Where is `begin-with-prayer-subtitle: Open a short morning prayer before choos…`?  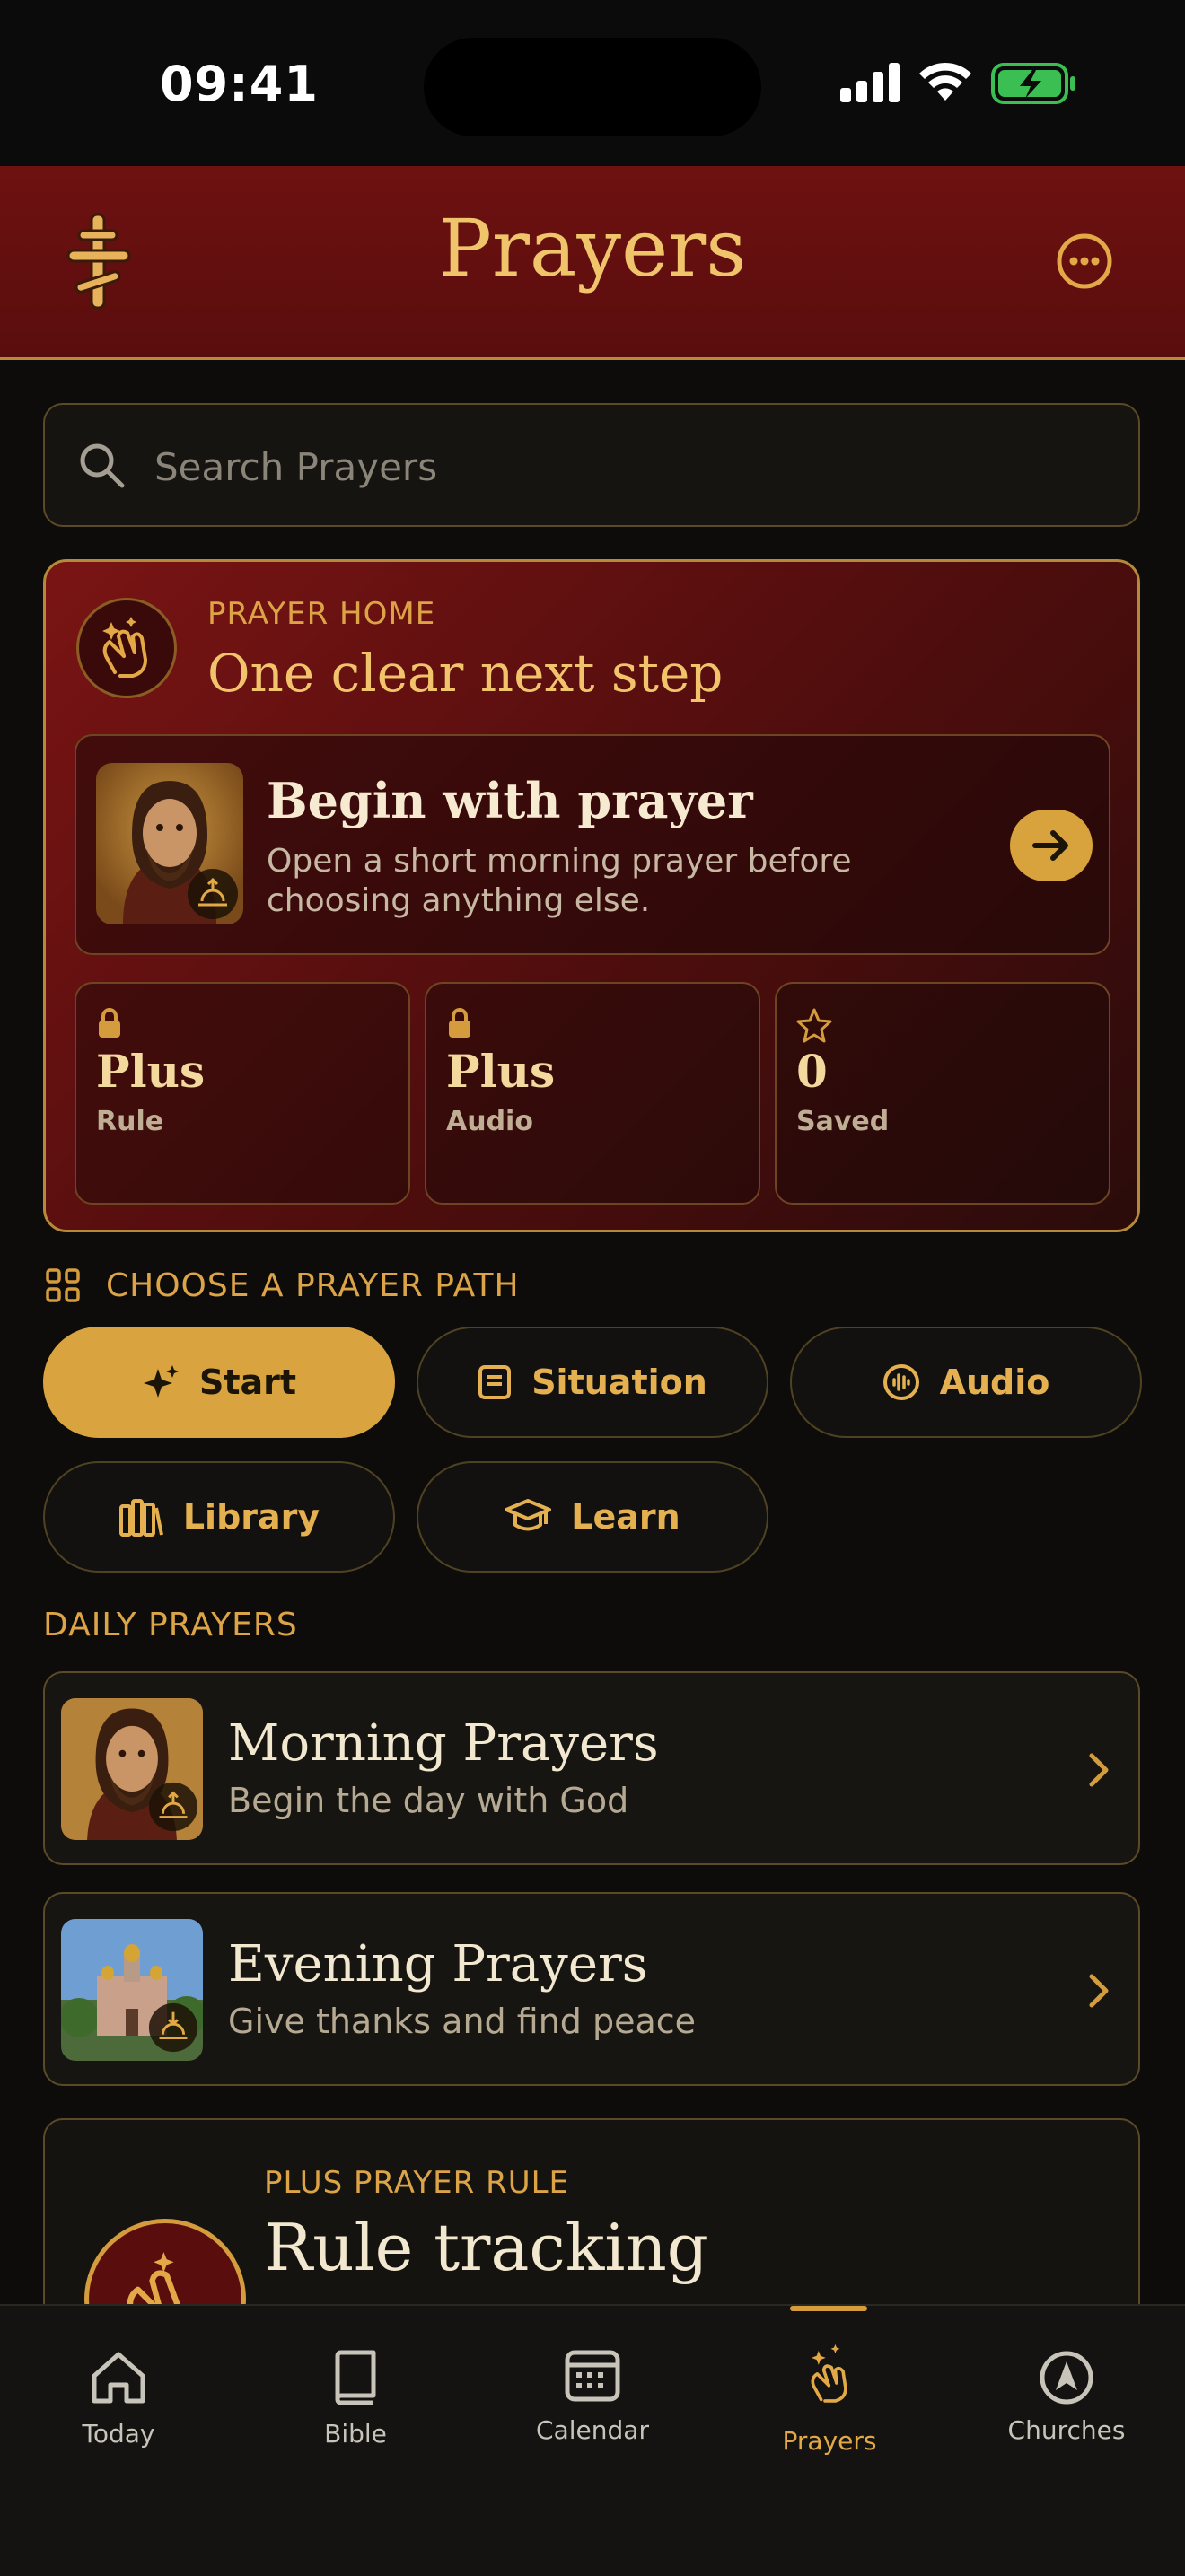
begin-with-prayer-subtitle: Open a short morning prayer before choos… is located at coordinates (559, 881).